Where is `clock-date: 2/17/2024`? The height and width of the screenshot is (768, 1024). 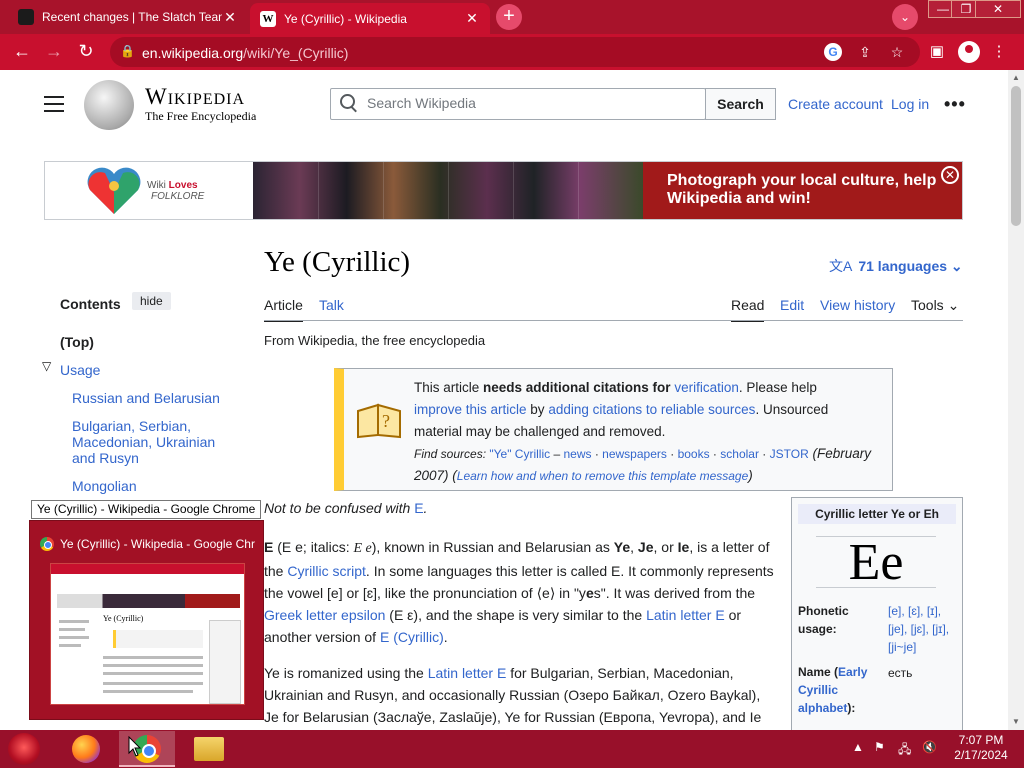
clock-date: 2/17/2024 is located at coordinates (981, 755).